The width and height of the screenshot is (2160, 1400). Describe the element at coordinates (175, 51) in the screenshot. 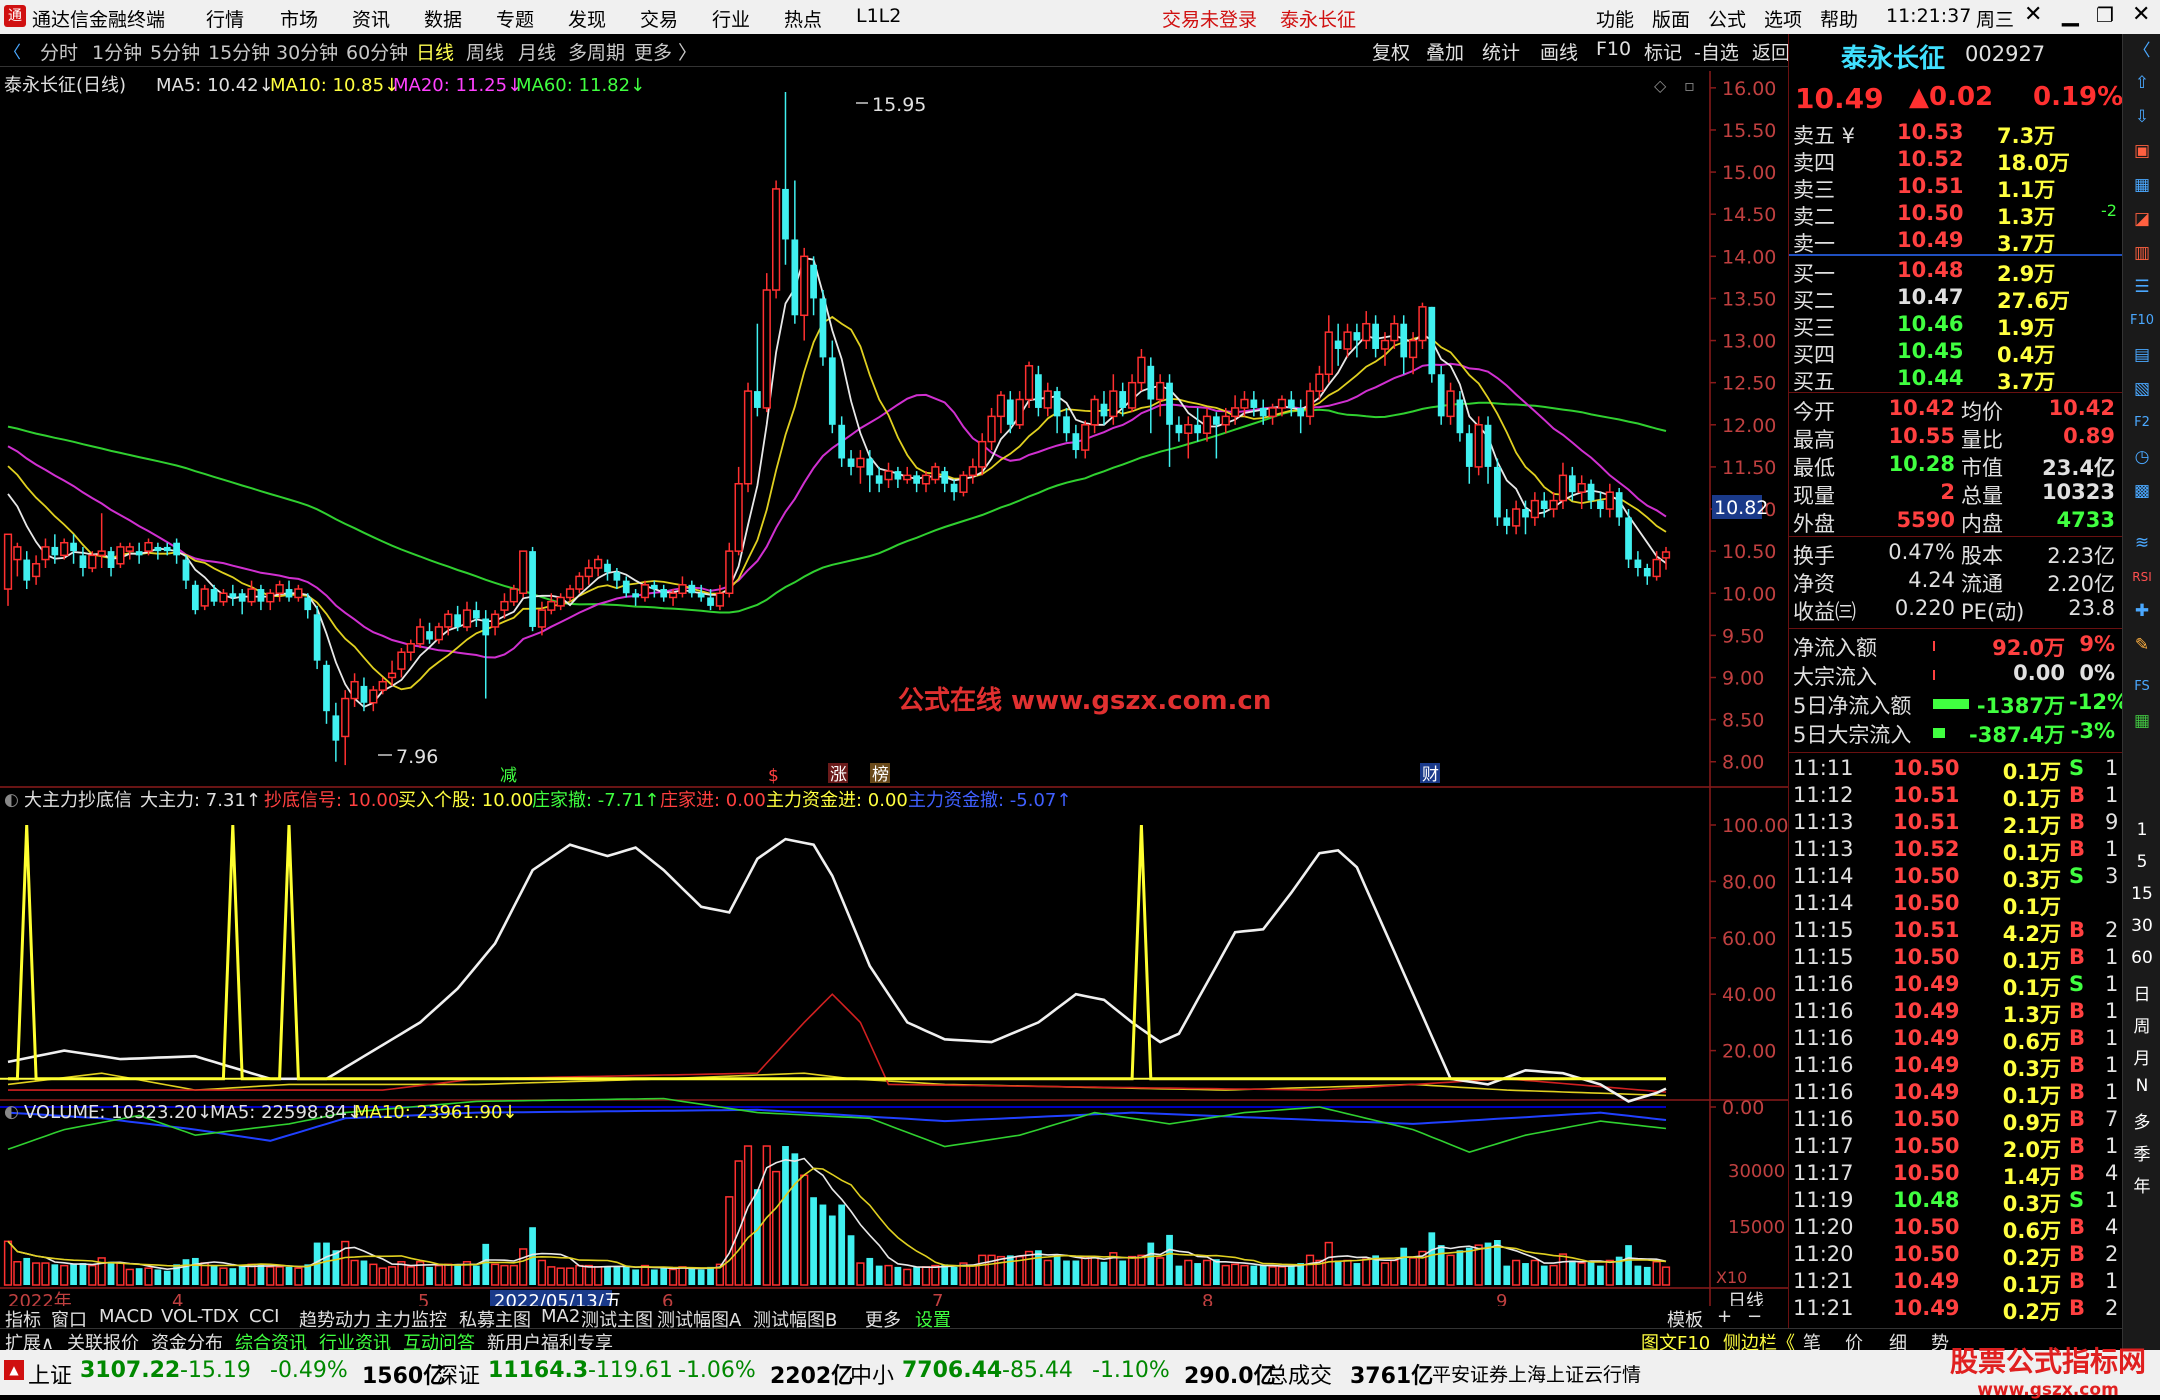

I see `period-5min: 5分钟` at that location.